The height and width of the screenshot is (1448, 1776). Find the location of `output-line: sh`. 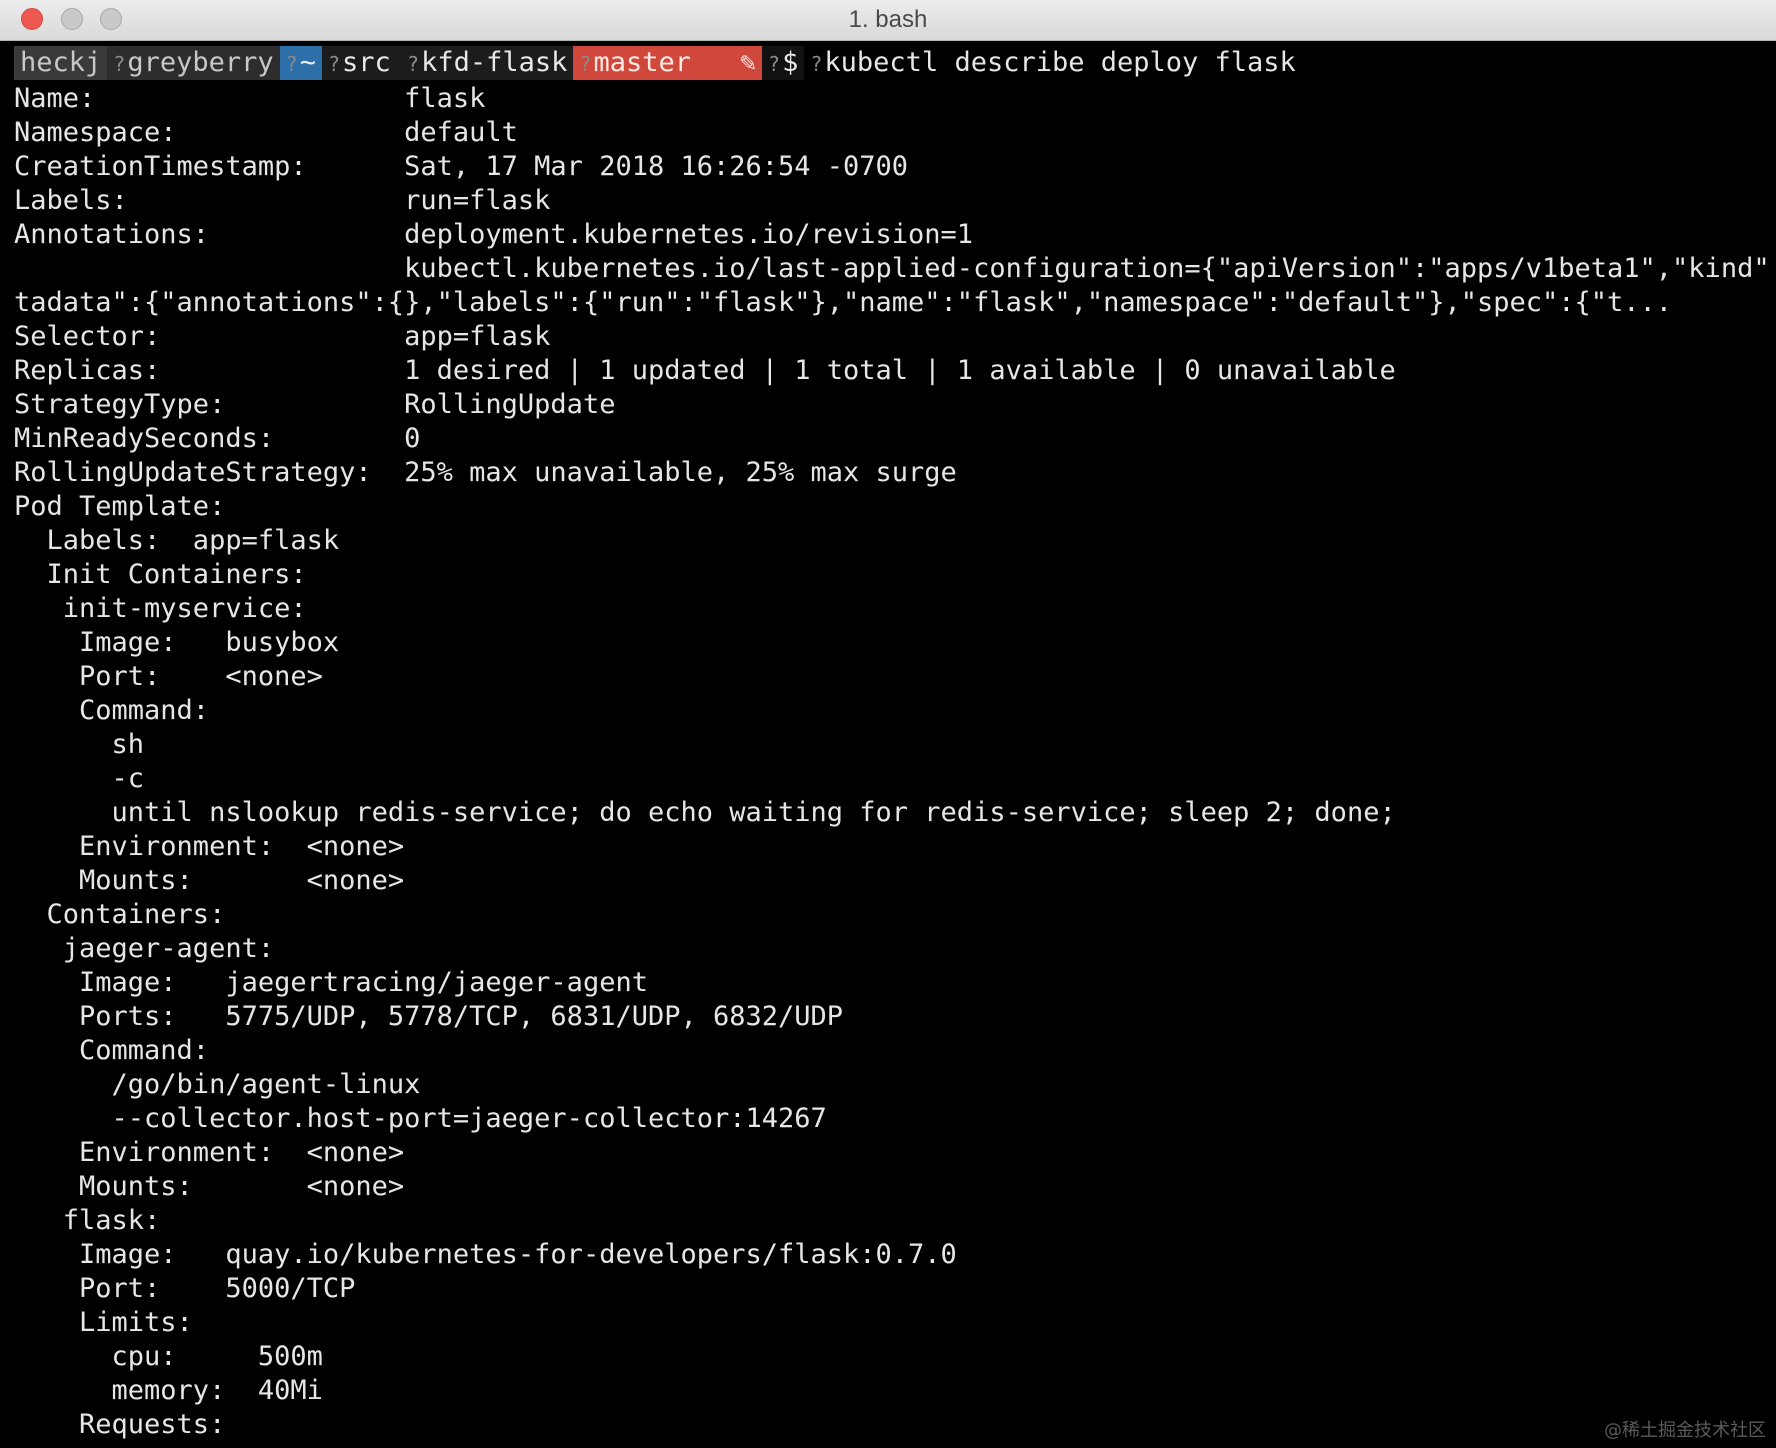

output-line: sh is located at coordinates (79, 744).